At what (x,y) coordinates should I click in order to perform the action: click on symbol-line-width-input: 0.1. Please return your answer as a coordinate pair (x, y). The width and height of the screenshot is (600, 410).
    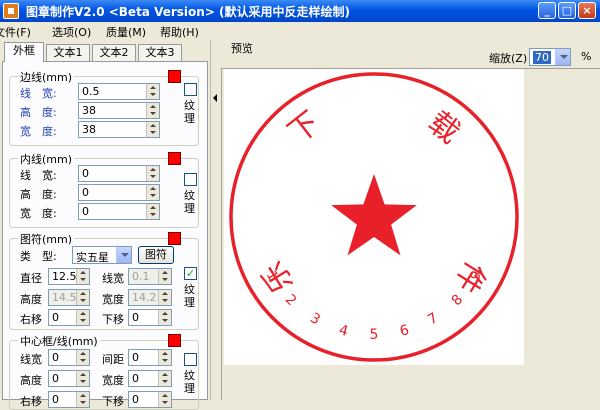
    Looking at the image, I should click on (150, 276).